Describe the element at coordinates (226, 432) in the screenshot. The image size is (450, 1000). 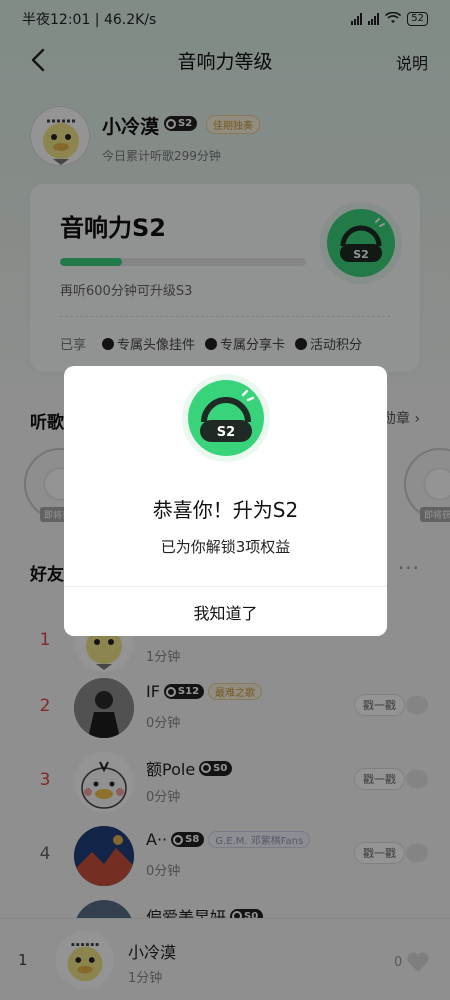
I see `svg-text: S2` at that location.